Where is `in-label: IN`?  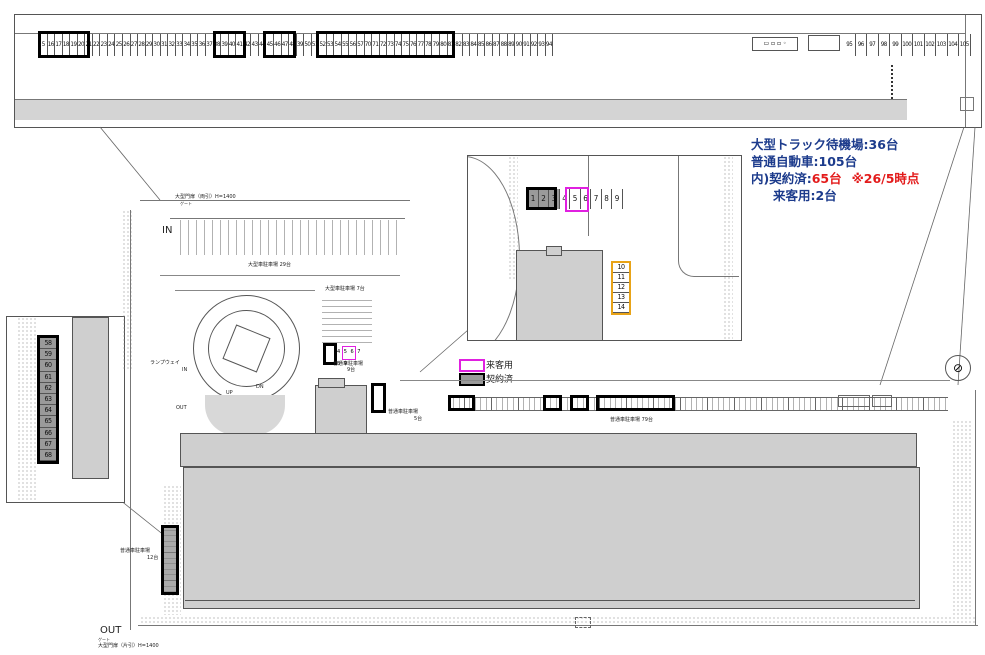 in-label: IN is located at coordinates (167, 230).